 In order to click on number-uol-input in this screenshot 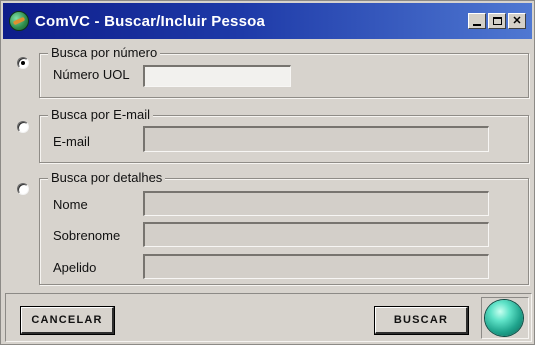, I will do `click(217, 76)`.